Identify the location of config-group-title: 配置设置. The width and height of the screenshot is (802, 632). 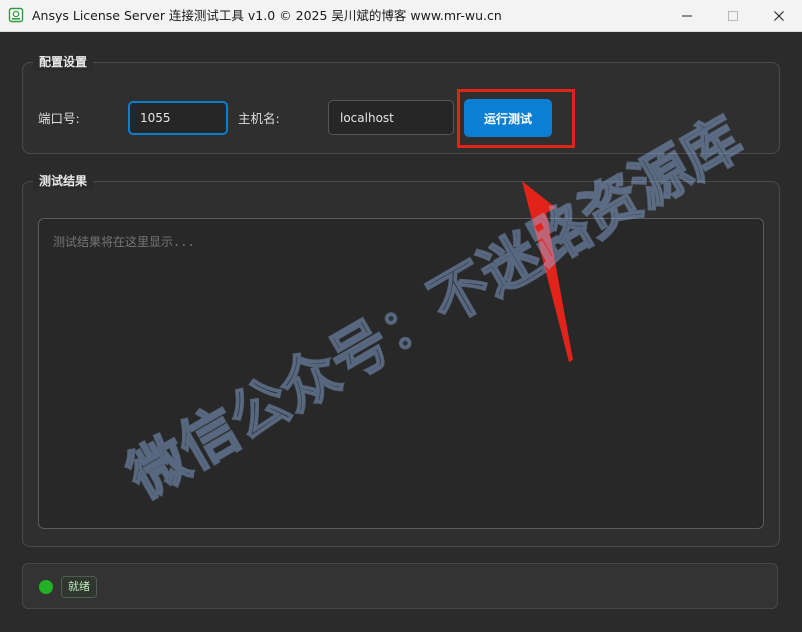
(63, 62).